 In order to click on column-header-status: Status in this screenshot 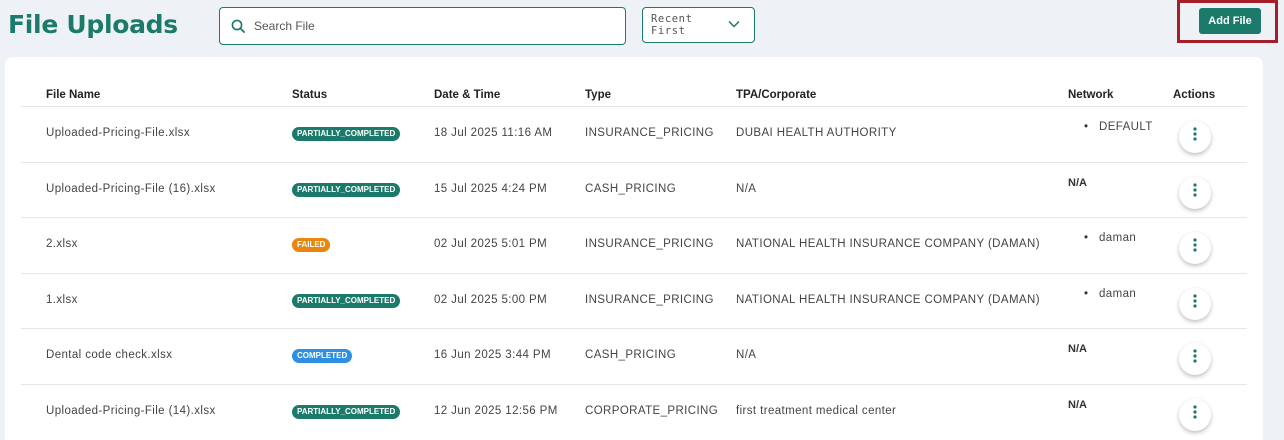, I will do `click(309, 95)`.